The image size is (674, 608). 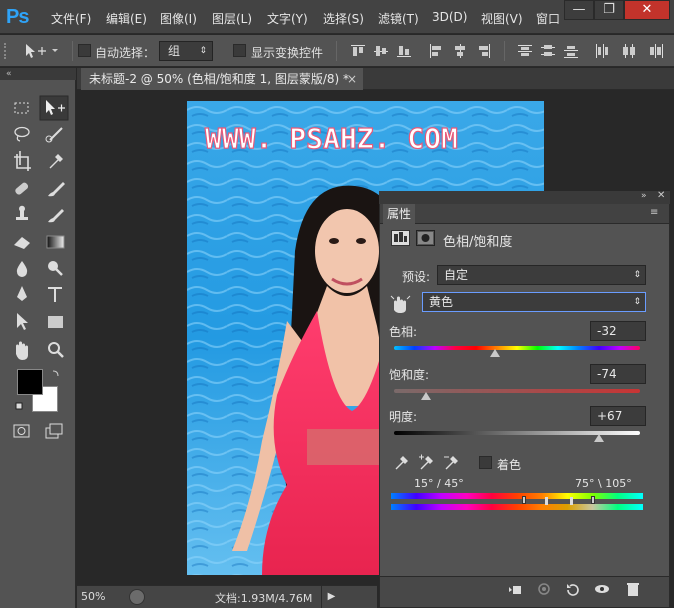 What do you see at coordinates (524, 214) in the screenshot?
I see `panel-tabs: ≡` at bounding box center [524, 214].